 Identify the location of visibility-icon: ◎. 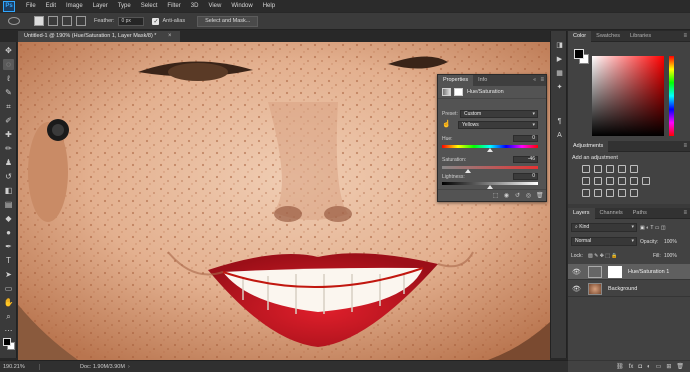
(528, 195).